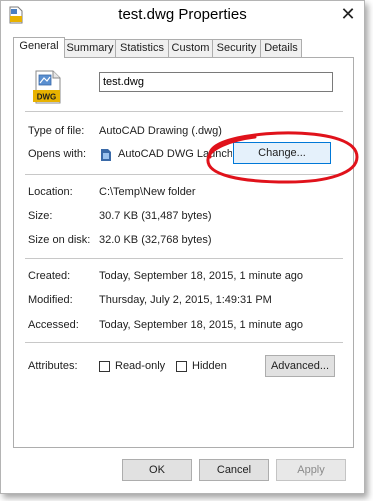 Image resolution: width=373 pixels, height=501 pixels. Describe the element at coordinates (39, 47) in the screenshot. I see `tab-general: General` at that location.